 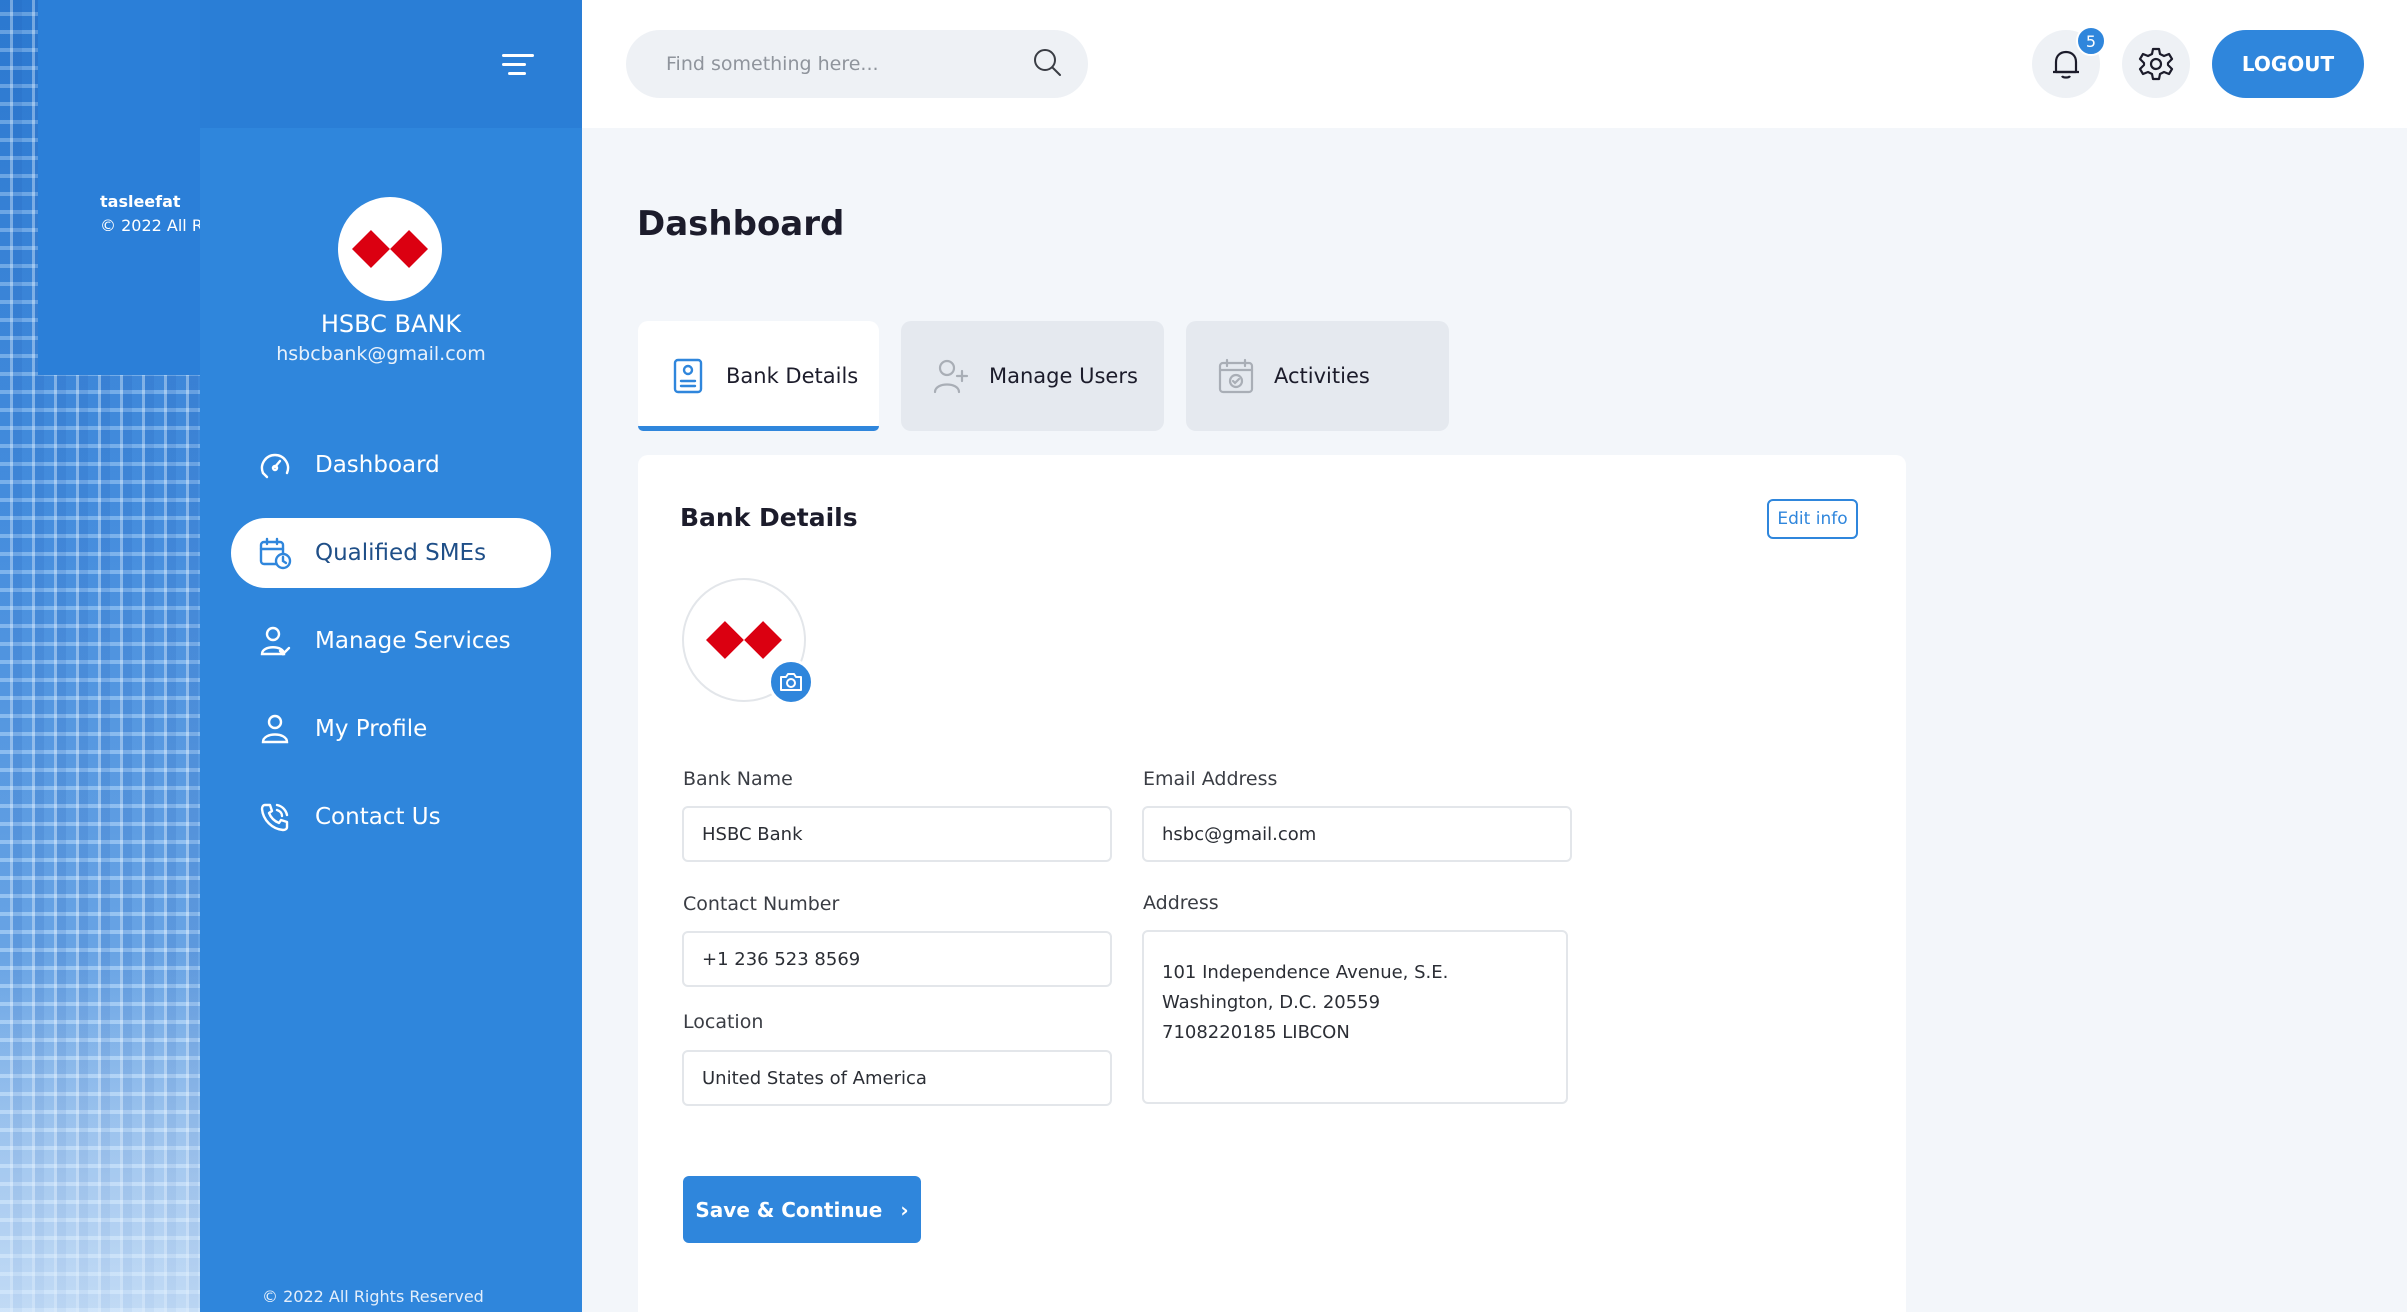 I want to click on calendar-clock-icon, so click(x=275, y=553).